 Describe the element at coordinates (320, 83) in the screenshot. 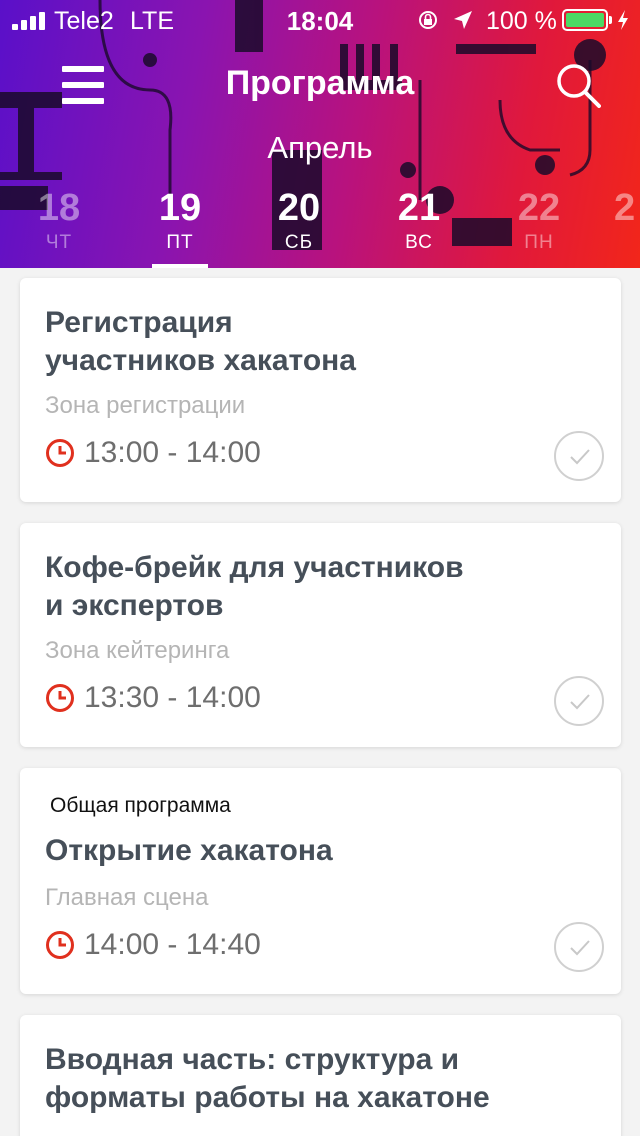

I see `page-title: Программа` at that location.